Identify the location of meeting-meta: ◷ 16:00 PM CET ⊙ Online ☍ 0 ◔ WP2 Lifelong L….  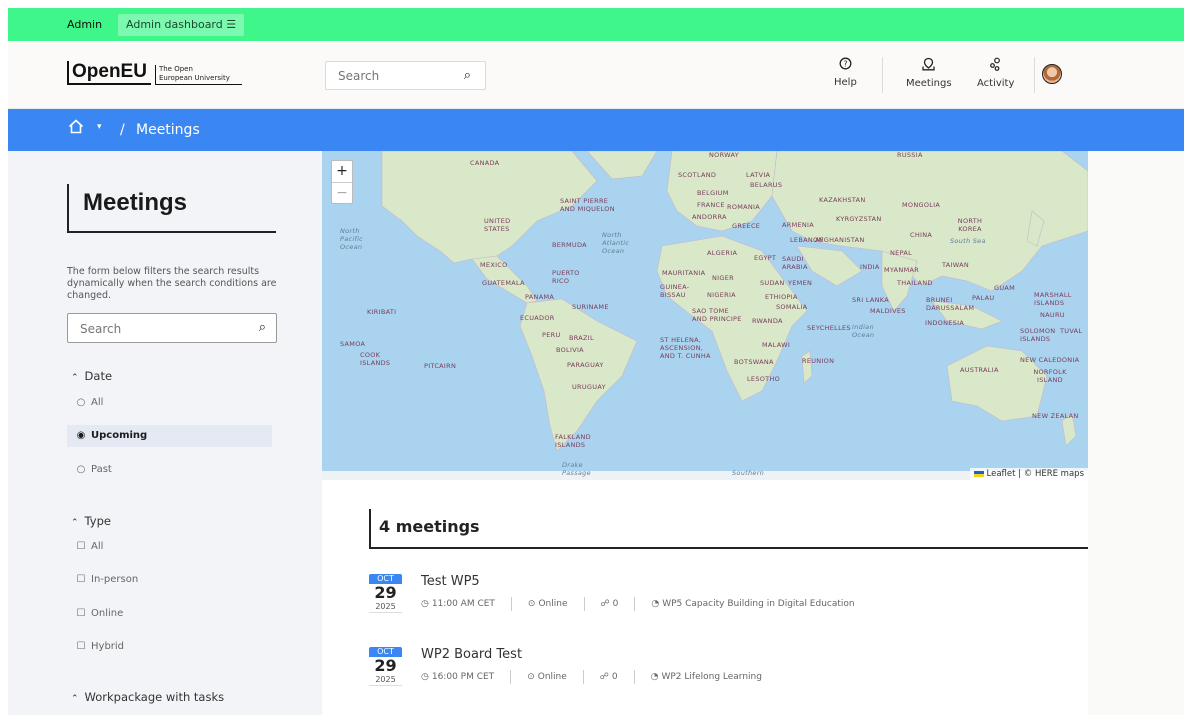
(591, 677).